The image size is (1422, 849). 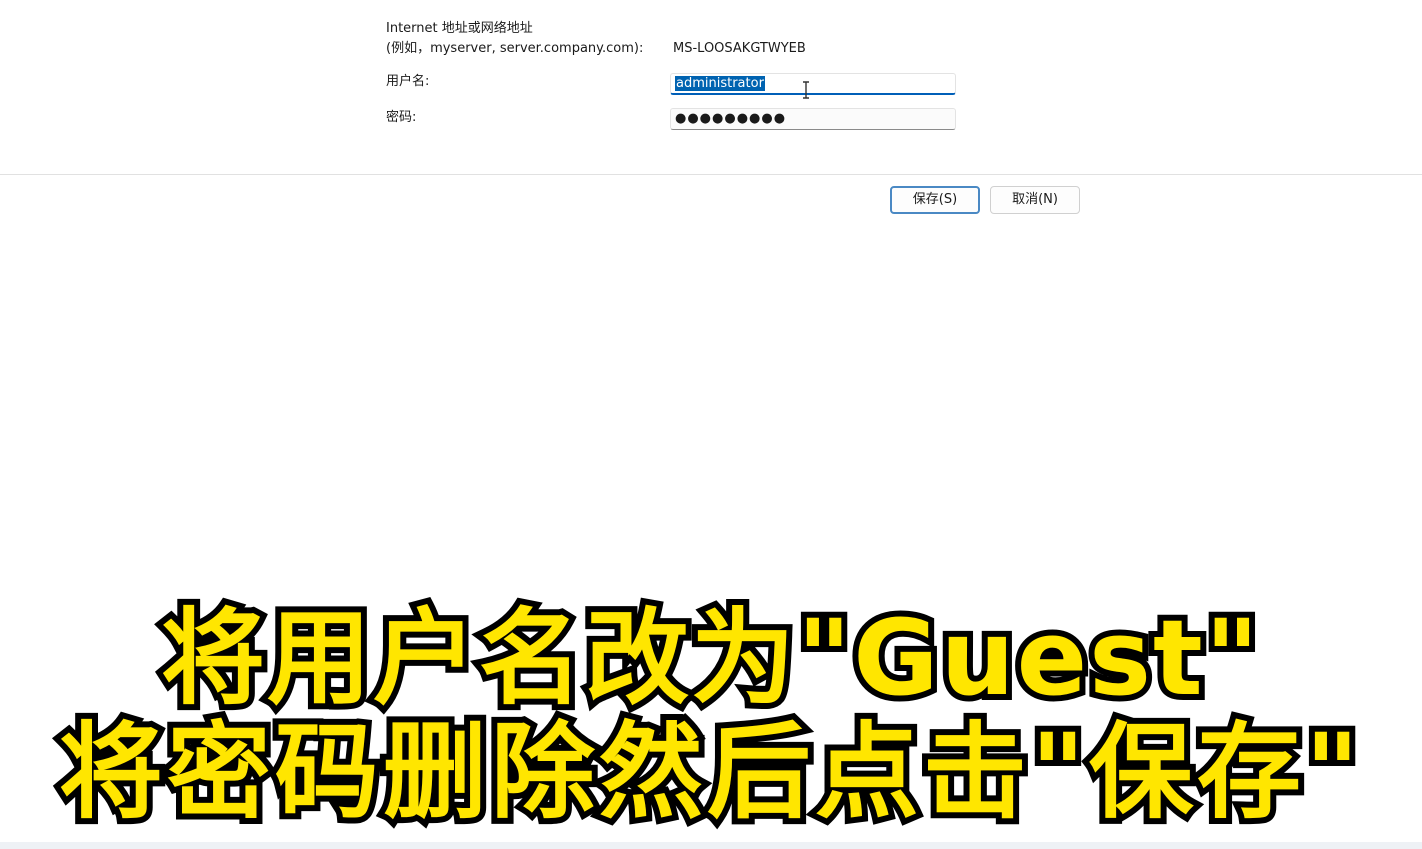 What do you see at coordinates (459, 28) in the screenshot?
I see `address-label-line1: Internet 地址或网络地址` at bounding box center [459, 28].